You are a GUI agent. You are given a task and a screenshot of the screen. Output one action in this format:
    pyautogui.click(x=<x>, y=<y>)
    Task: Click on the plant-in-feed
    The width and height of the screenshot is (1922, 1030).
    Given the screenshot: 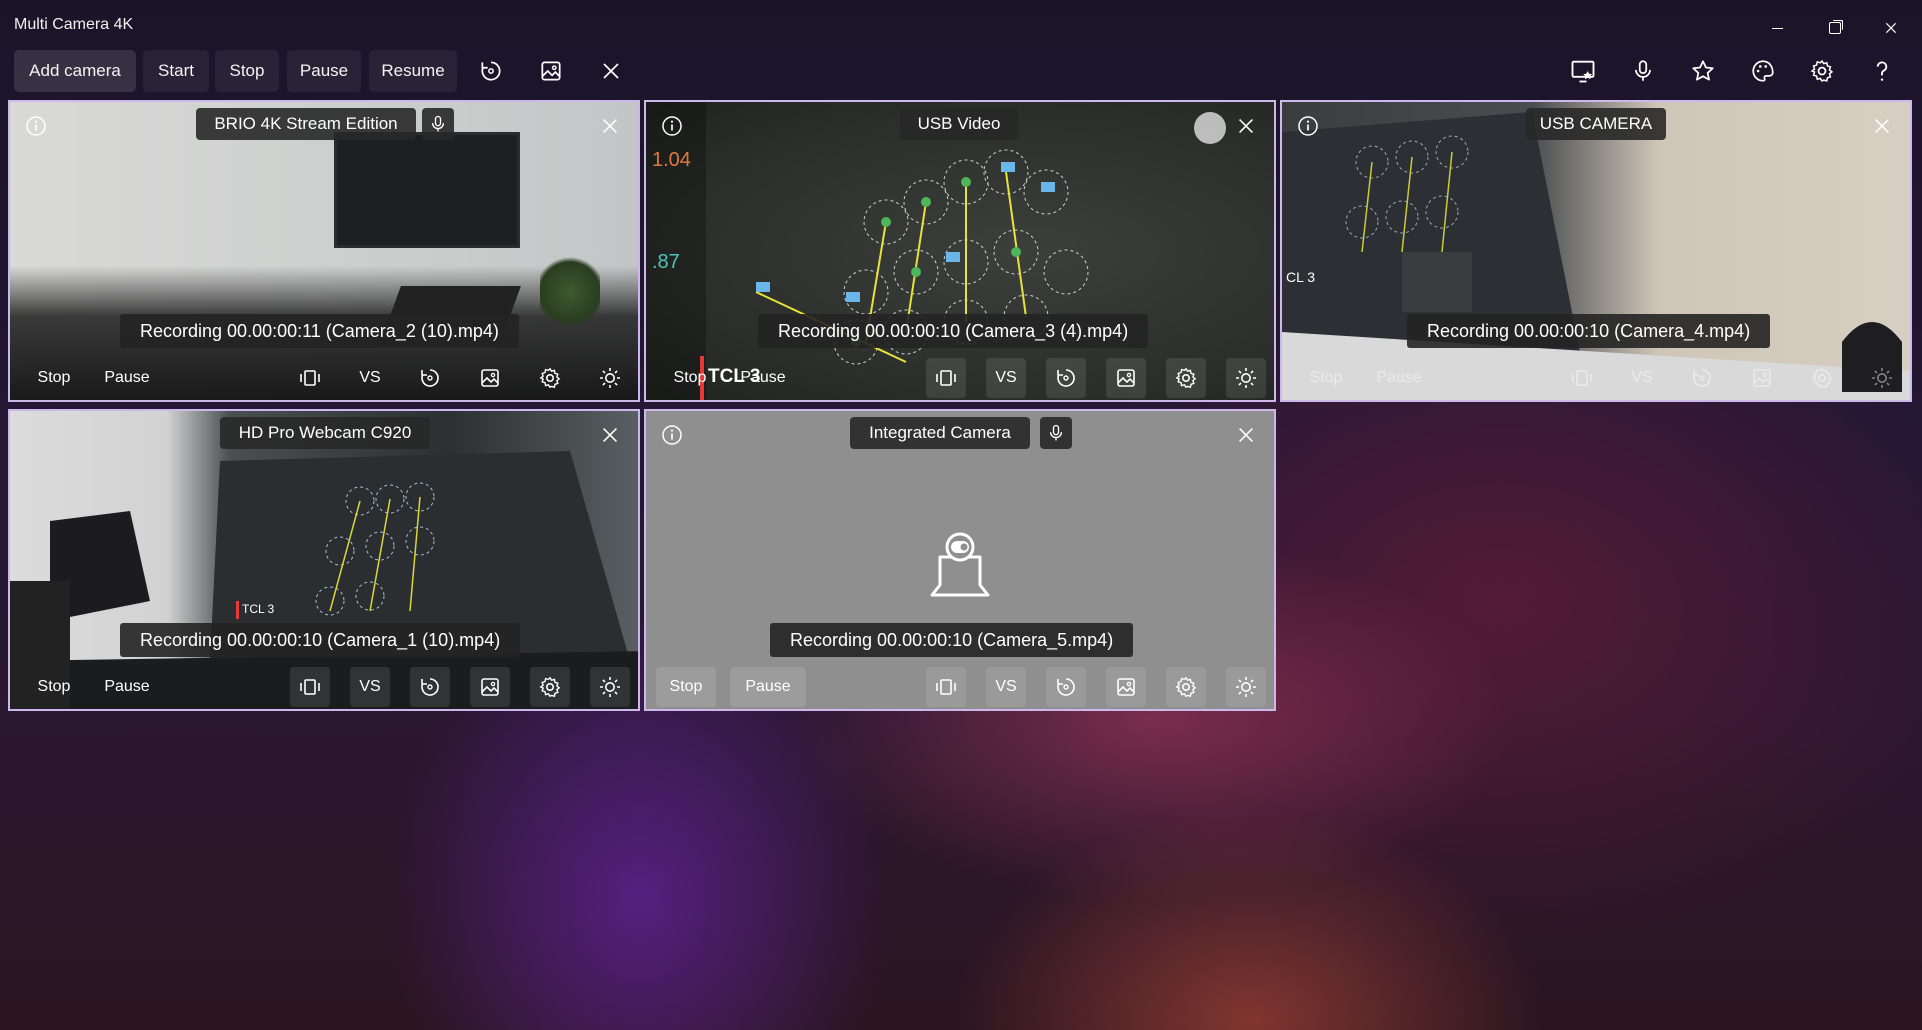 What is the action you would take?
    pyautogui.click(x=570, y=292)
    